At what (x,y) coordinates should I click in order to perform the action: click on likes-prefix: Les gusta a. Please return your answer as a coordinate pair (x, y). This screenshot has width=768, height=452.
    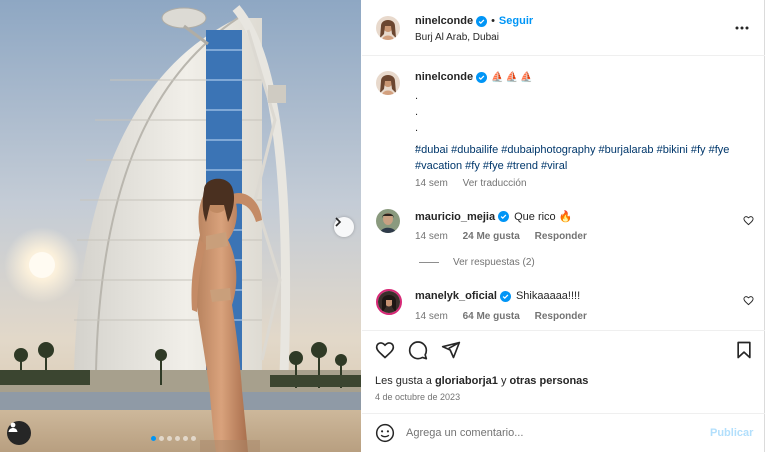
    Looking at the image, I should click on (405, 381).